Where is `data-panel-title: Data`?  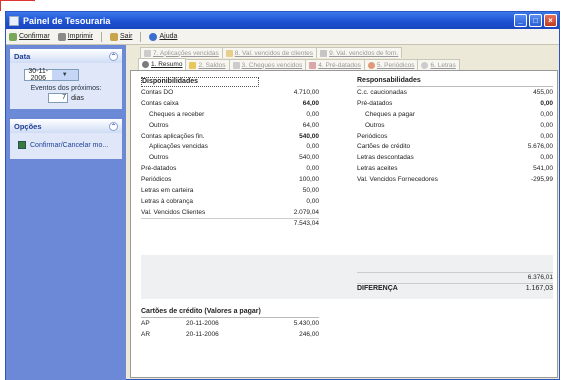
data-panel-title: Data is located at coordinates (22, 56).